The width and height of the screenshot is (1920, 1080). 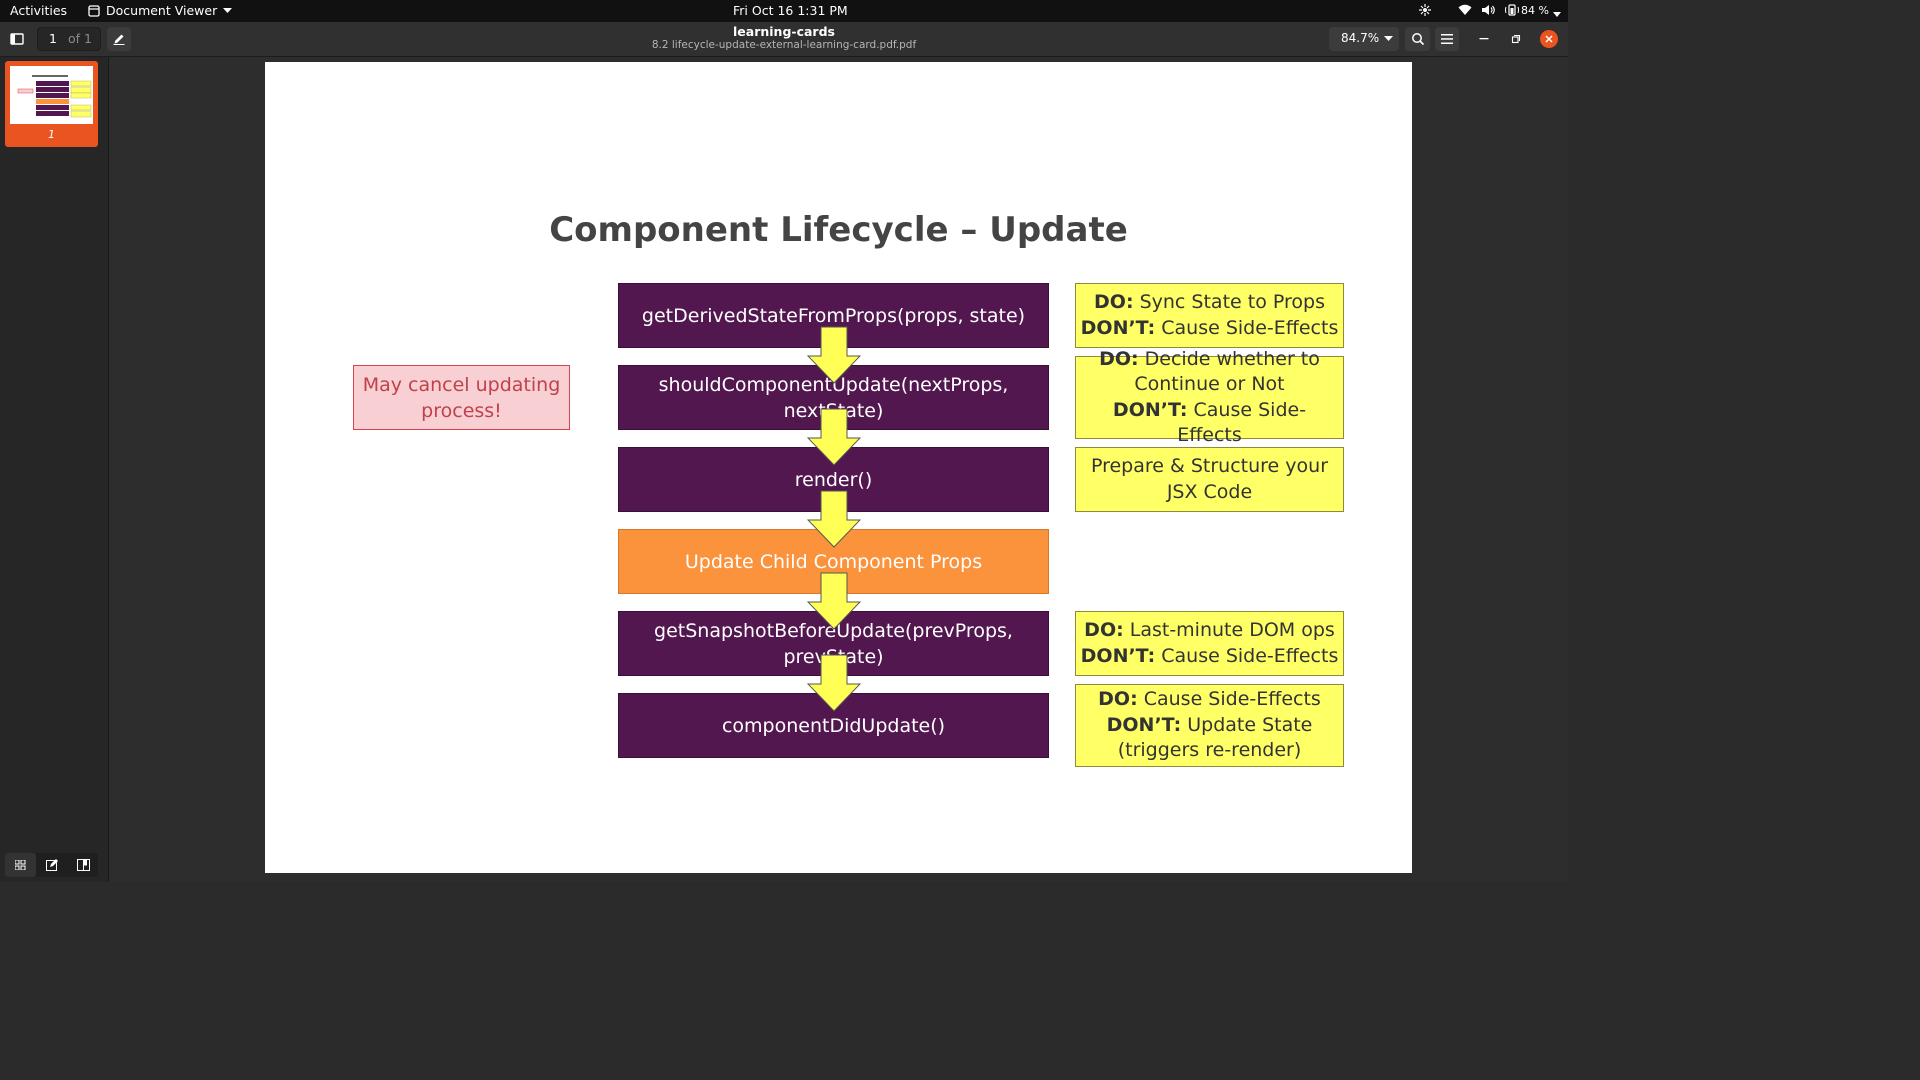 I want to click on tip-do-text: Cause Side-Effects, so click(x=1229, y=699).